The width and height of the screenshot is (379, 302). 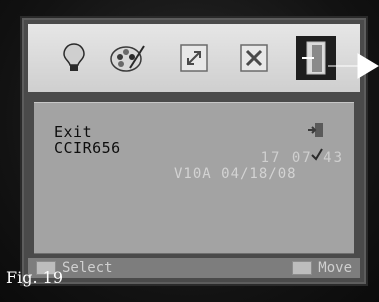 What do you see at coordinates (254, 58) in the screenshot?
I see `tools-icon` at bounding box center [254, 58].